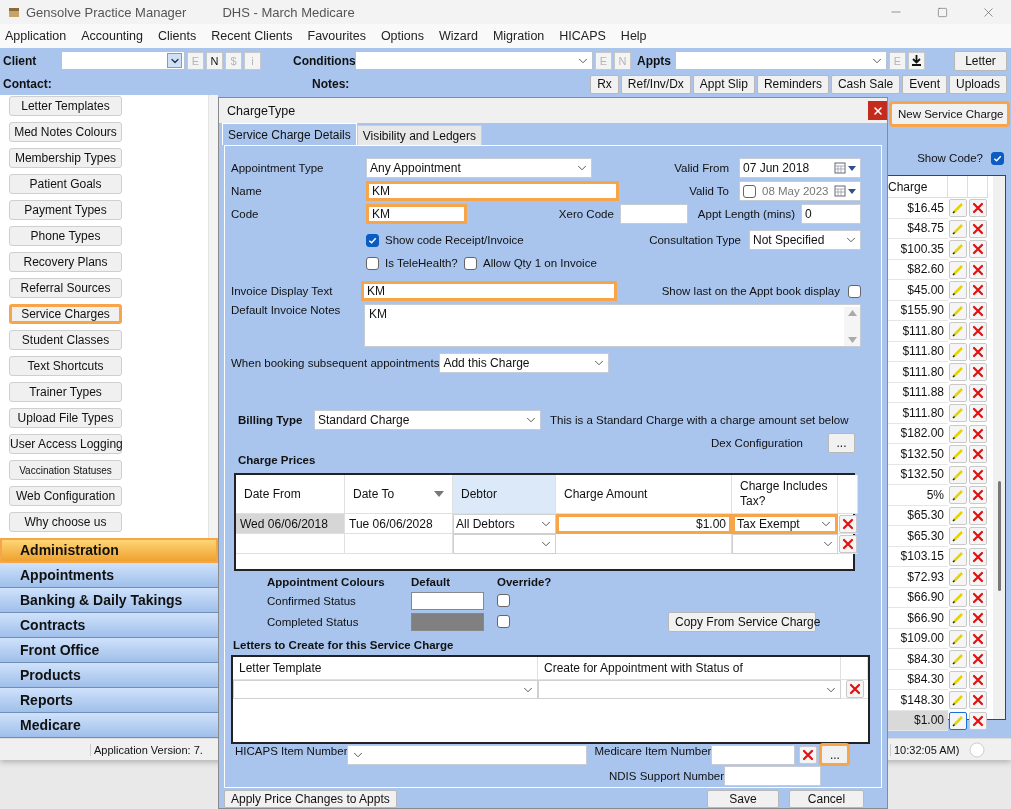 The height and width of the screenshot is (809, 1011). I want to click on dropdown-icon, so click(174, 60).